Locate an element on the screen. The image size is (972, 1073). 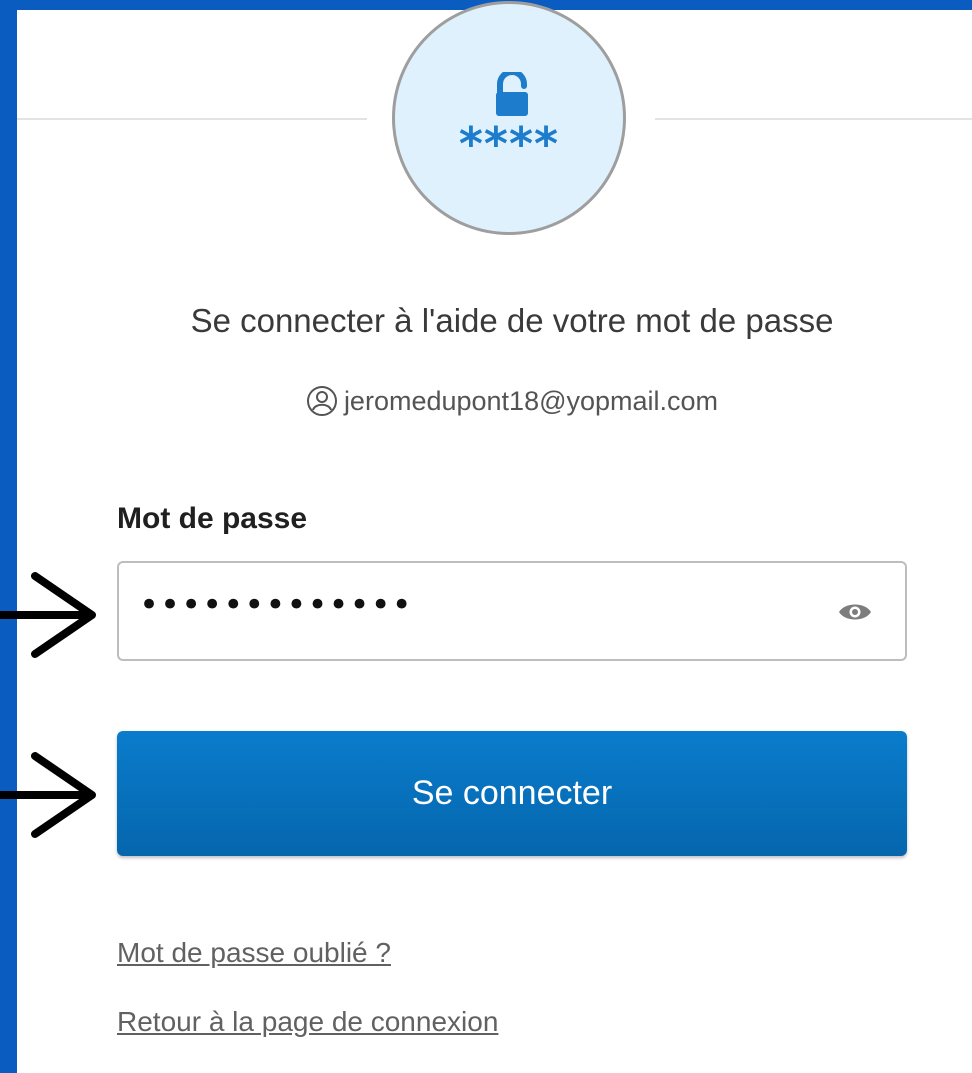
password-label: Mot de passe is located at coordinates (212, 518).